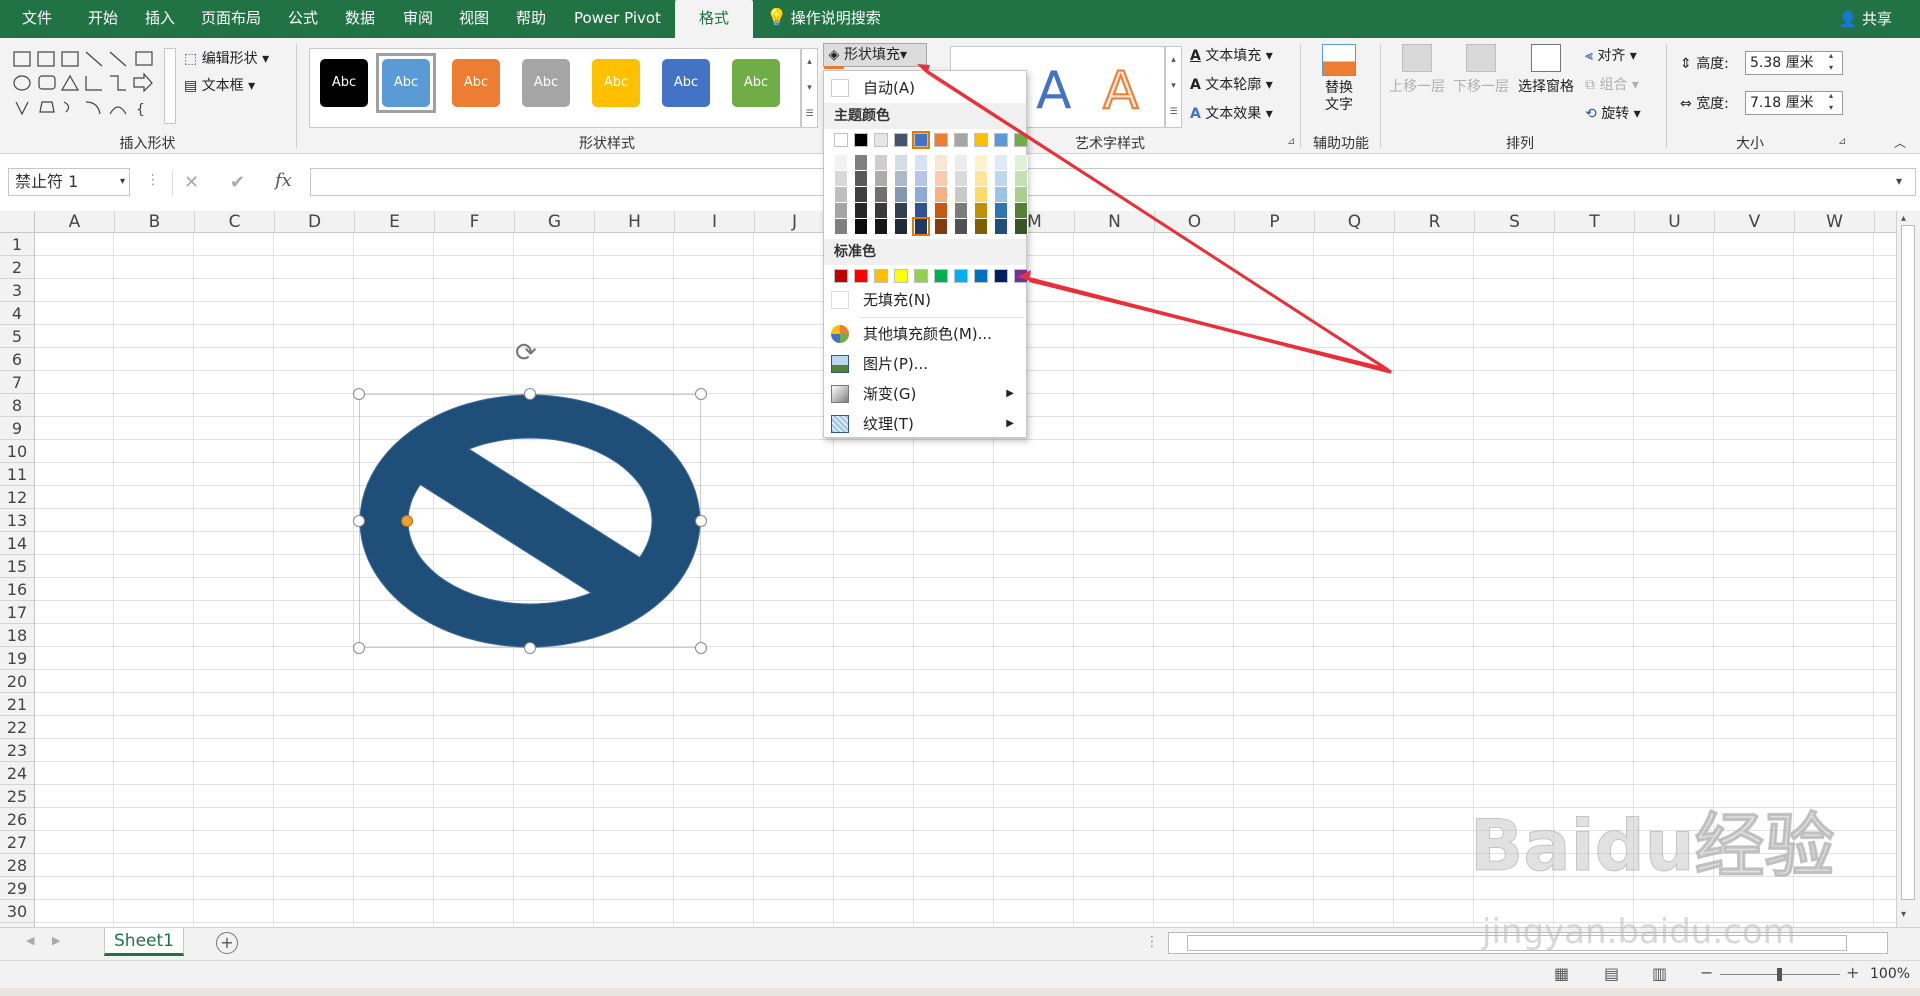 This screenshot has height=996, width=1920. I want to click on page-layout-view-icon: ▤, so click(1611, 973).